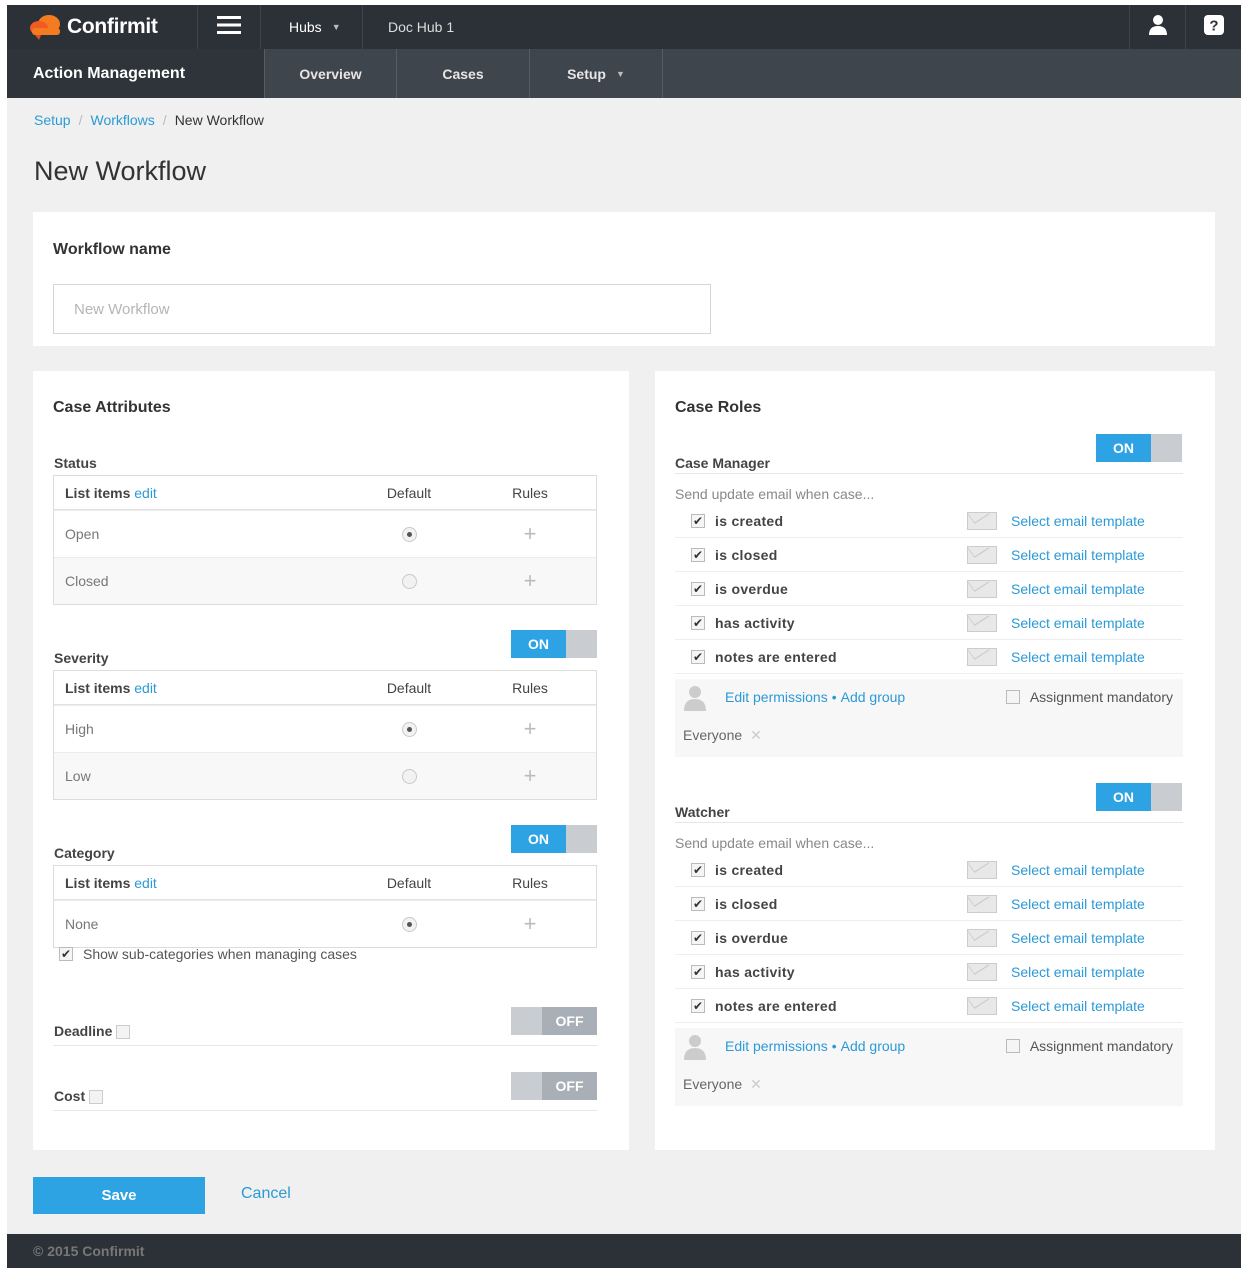 Image resolution: width=1248 pixels, height=1268 pixels. I want to click on tab-setup: Setup ▼, so click(596, 73).